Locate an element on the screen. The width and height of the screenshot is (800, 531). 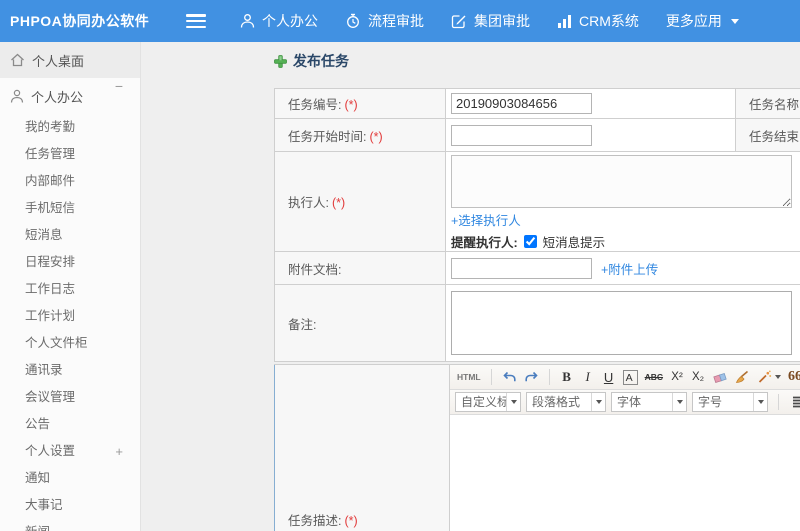
sidebar-item-news: 新闻 is located at coordinates (70, 525).